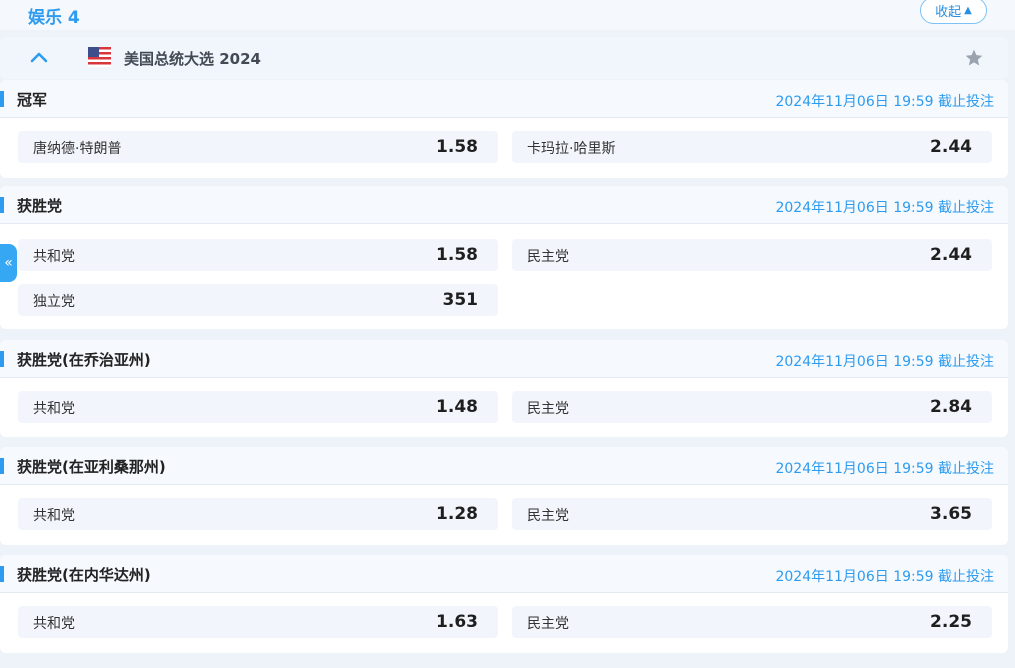  I want to click on category-header: 娱乐 4 收起 ▲, so click(507, 15).